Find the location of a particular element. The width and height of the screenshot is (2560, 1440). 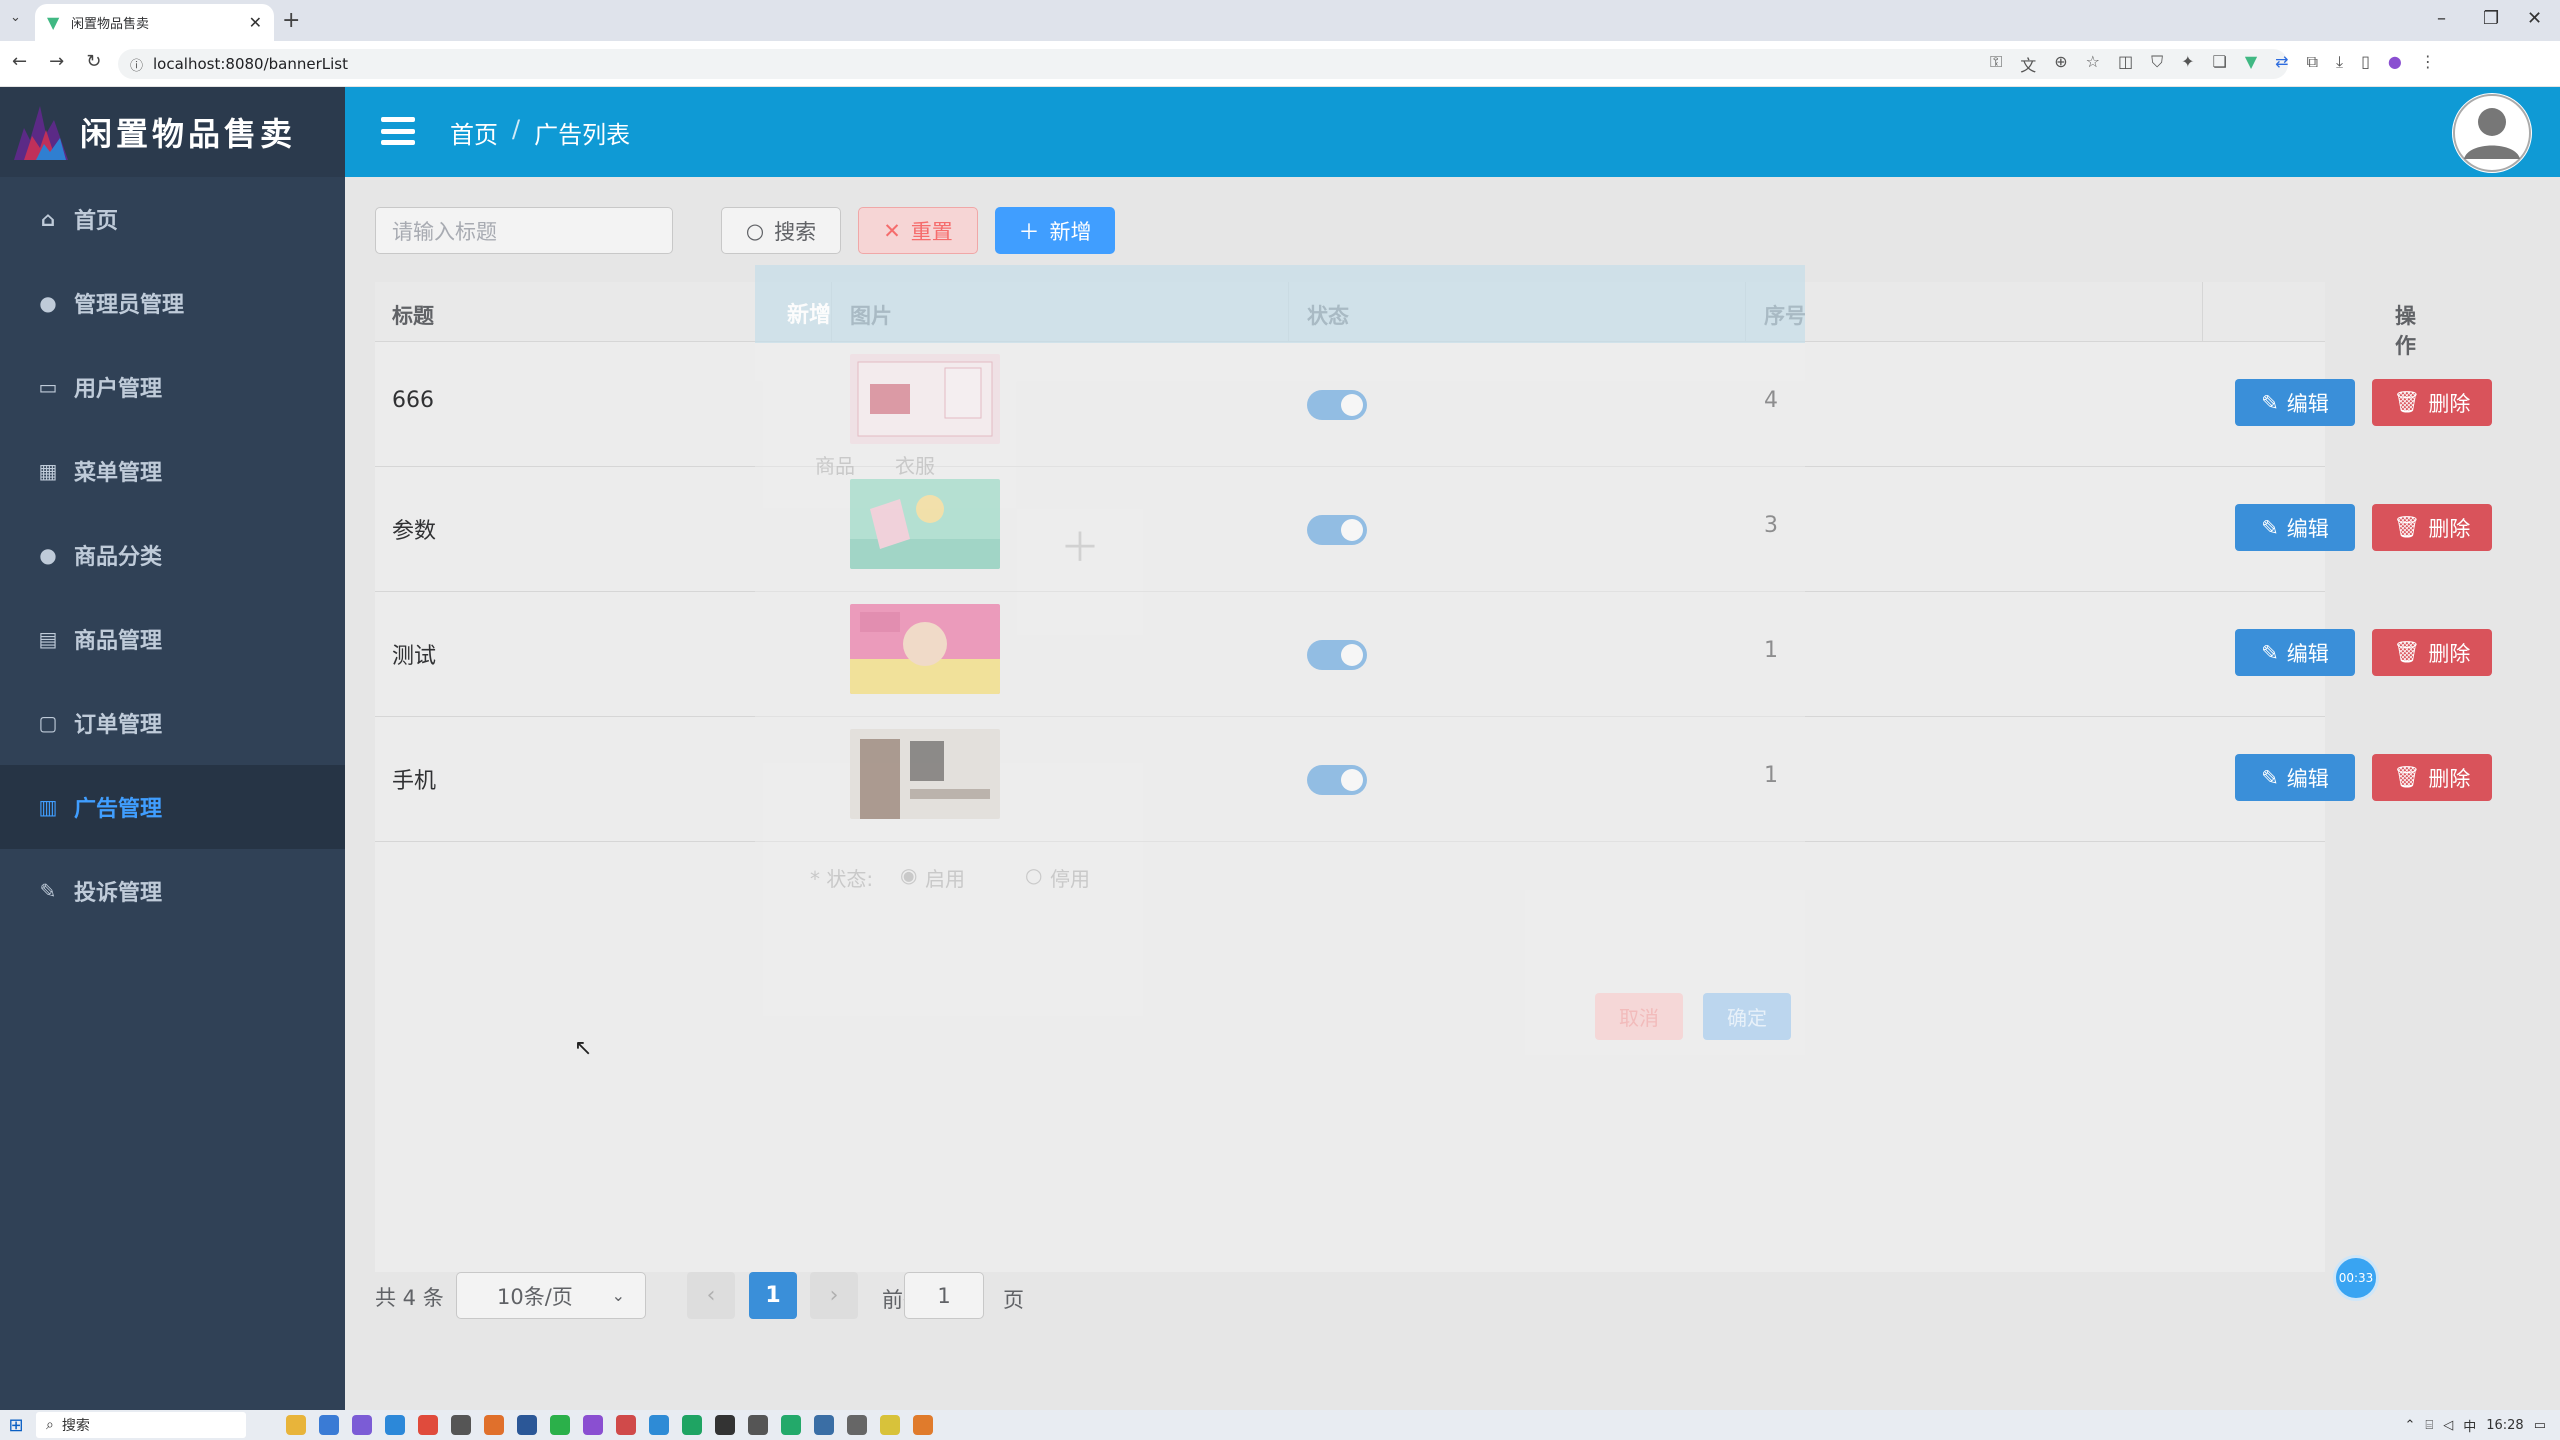

prev-page-button: ‹ is located at coordinates (711, 1295).